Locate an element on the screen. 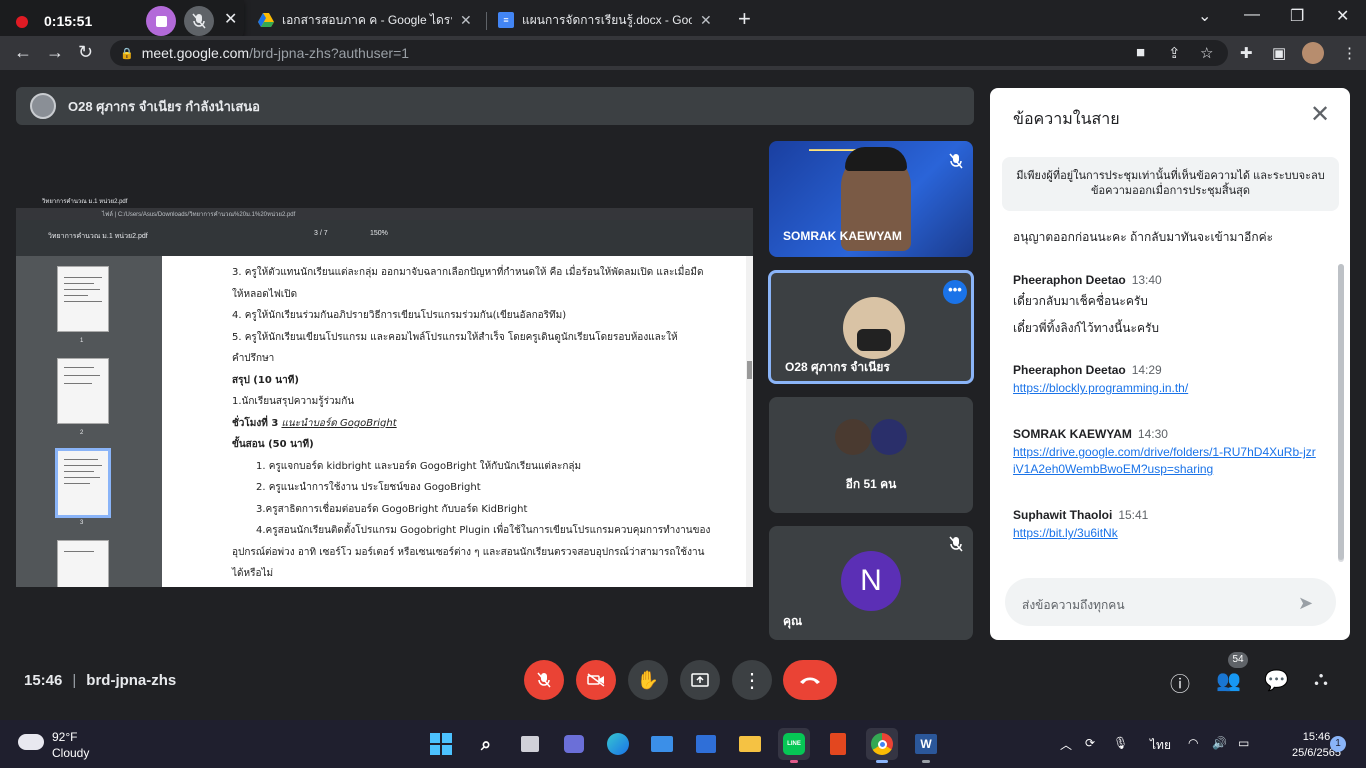  reload-button: ↻ is located at coordinates (85, 52).